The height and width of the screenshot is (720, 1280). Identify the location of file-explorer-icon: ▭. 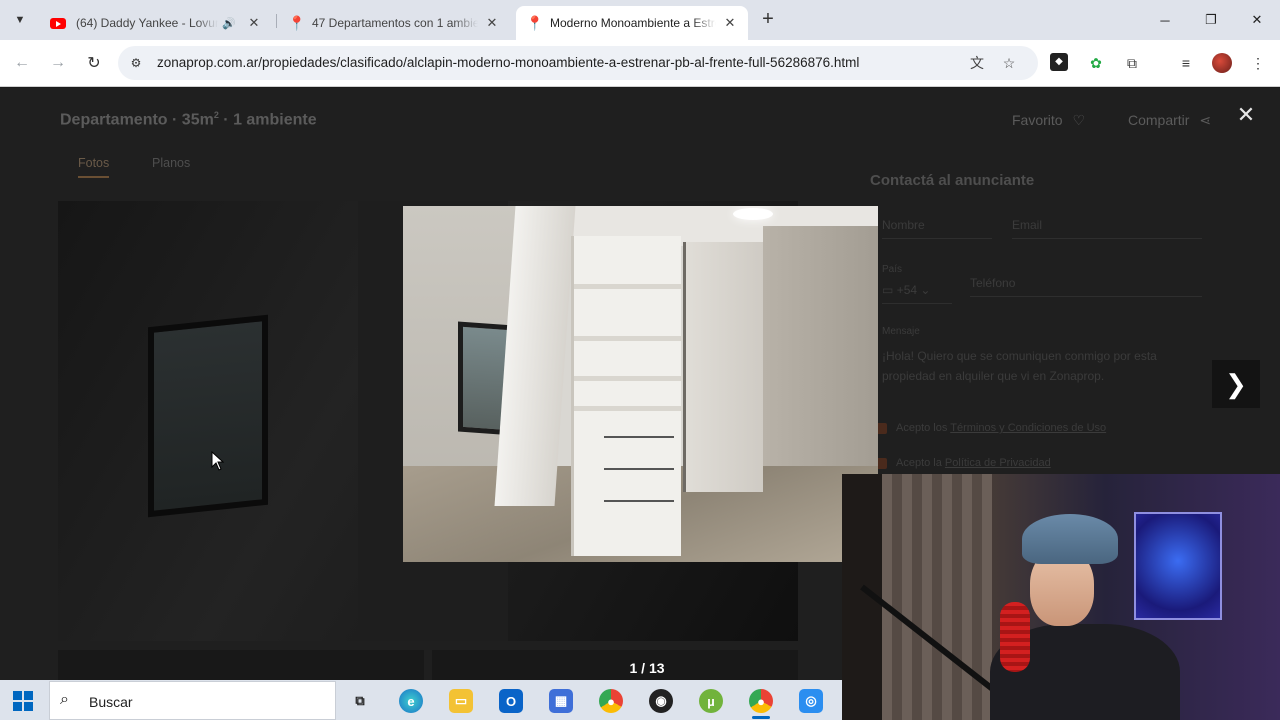
(461, 701).